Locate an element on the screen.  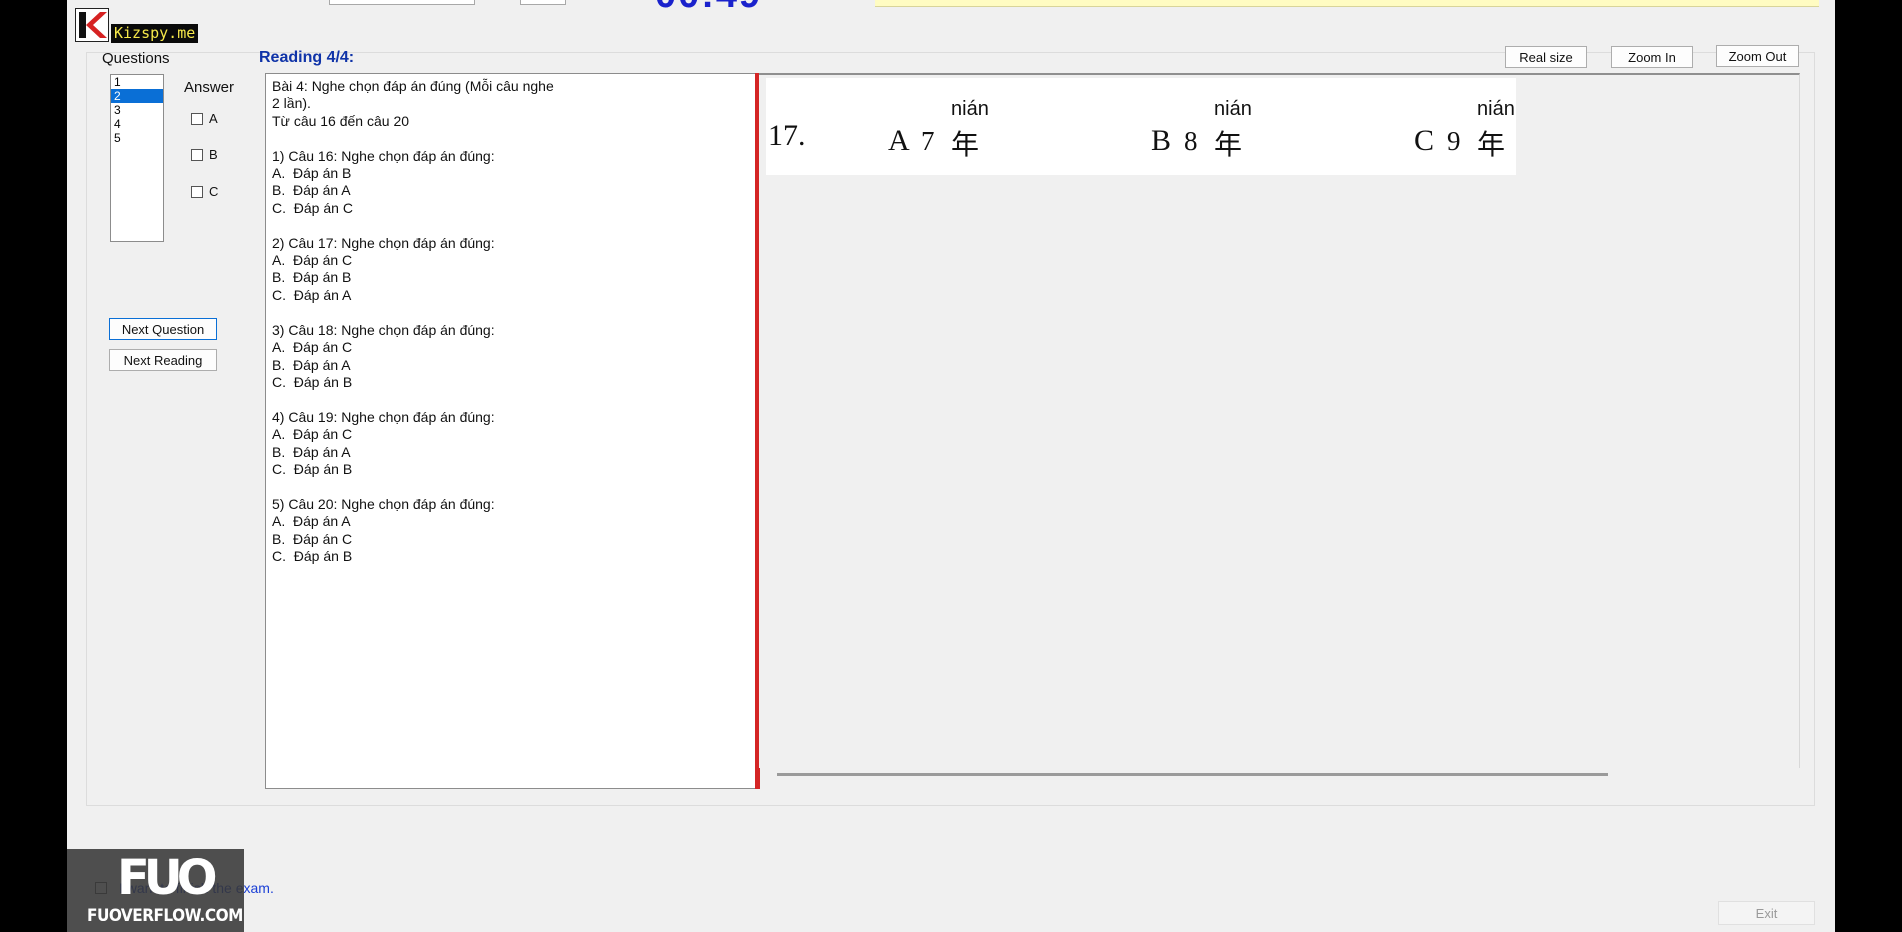
next-reading-button: Next Reading is located at coordinates (163, 360).